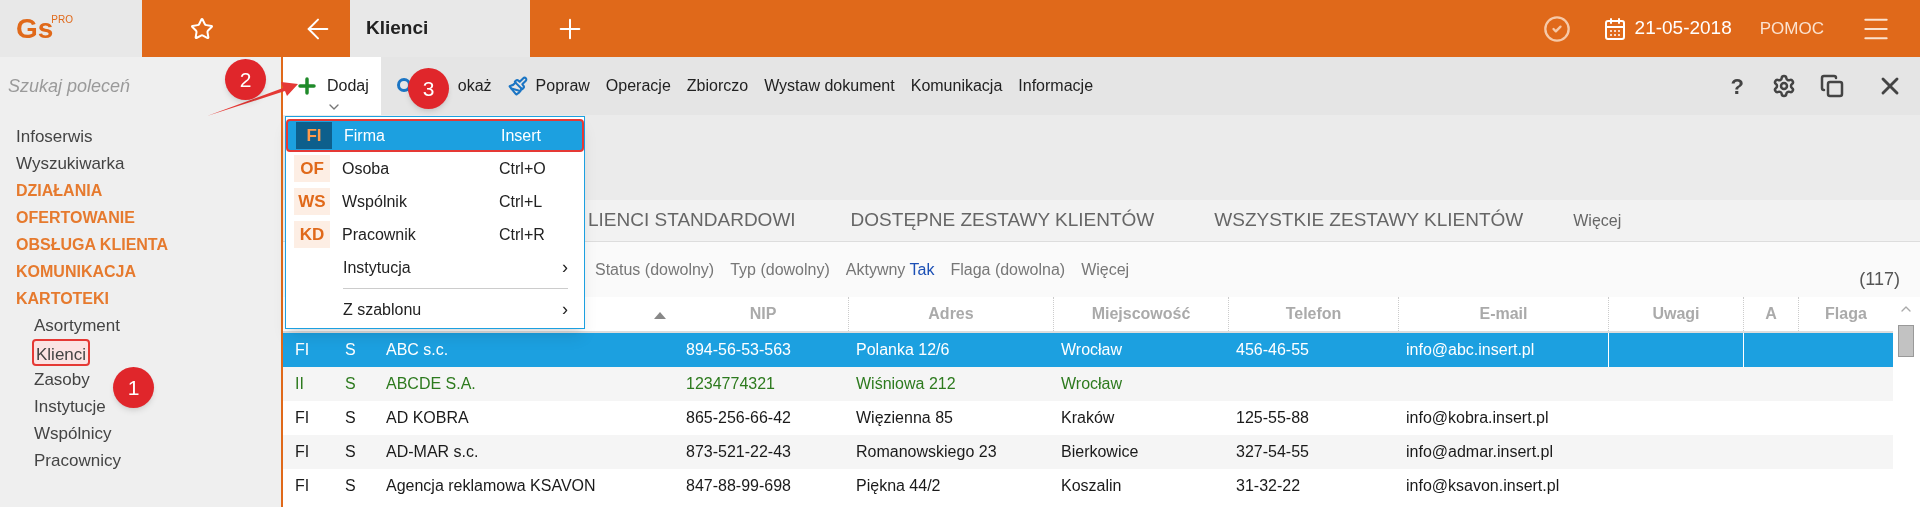 This screenshot has width=1920, height=507. Describe the element at coordinates (70, 406) in the screenshot. I see `sidebar-item: Instytucje` at that location.